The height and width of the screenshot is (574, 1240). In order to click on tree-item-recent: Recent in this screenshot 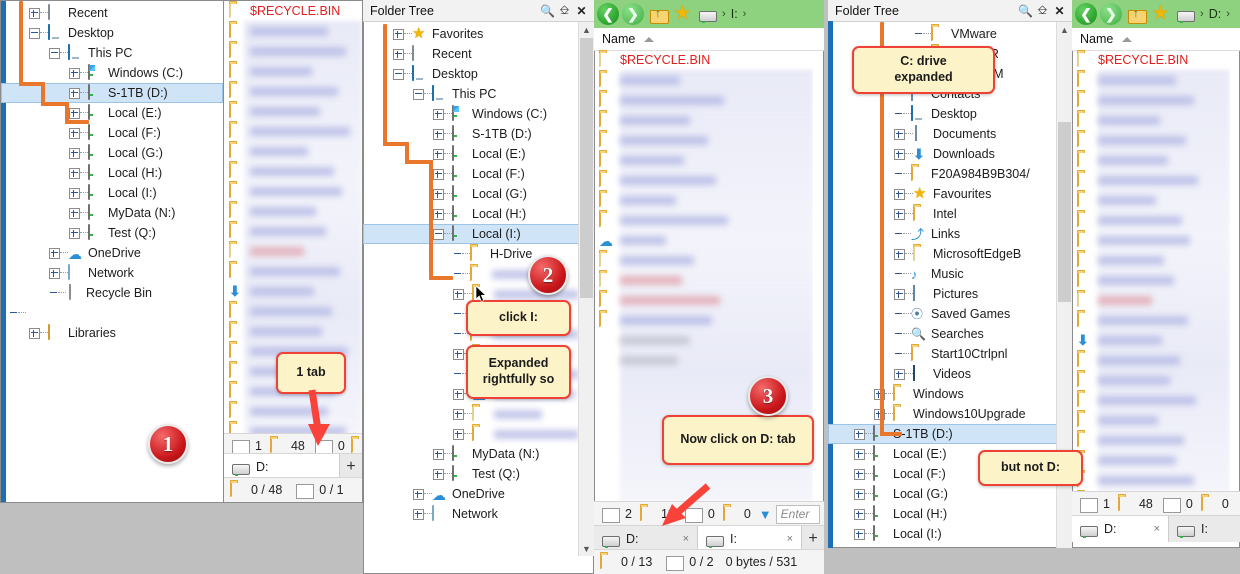, I will do `click(471, 54)`.